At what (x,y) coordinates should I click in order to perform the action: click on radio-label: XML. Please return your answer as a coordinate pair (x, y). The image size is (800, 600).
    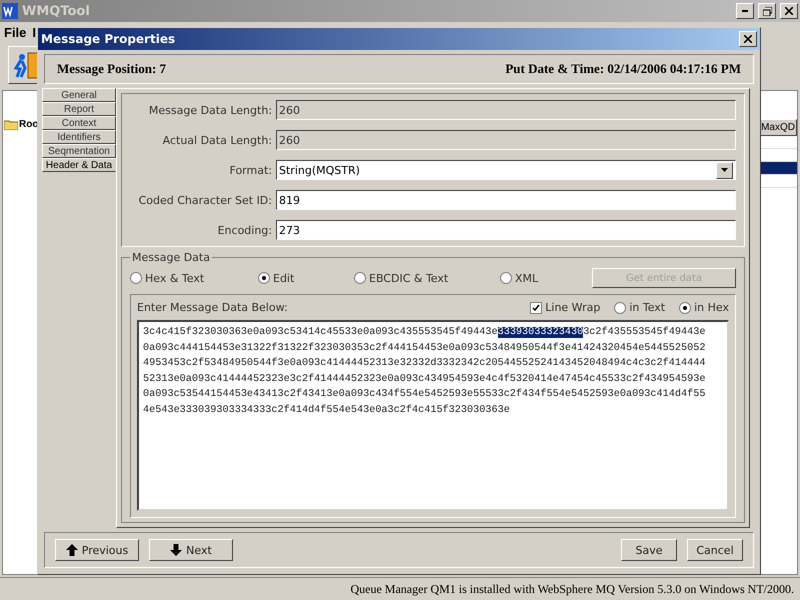
    Looking at the image, I should click on (526, 278).